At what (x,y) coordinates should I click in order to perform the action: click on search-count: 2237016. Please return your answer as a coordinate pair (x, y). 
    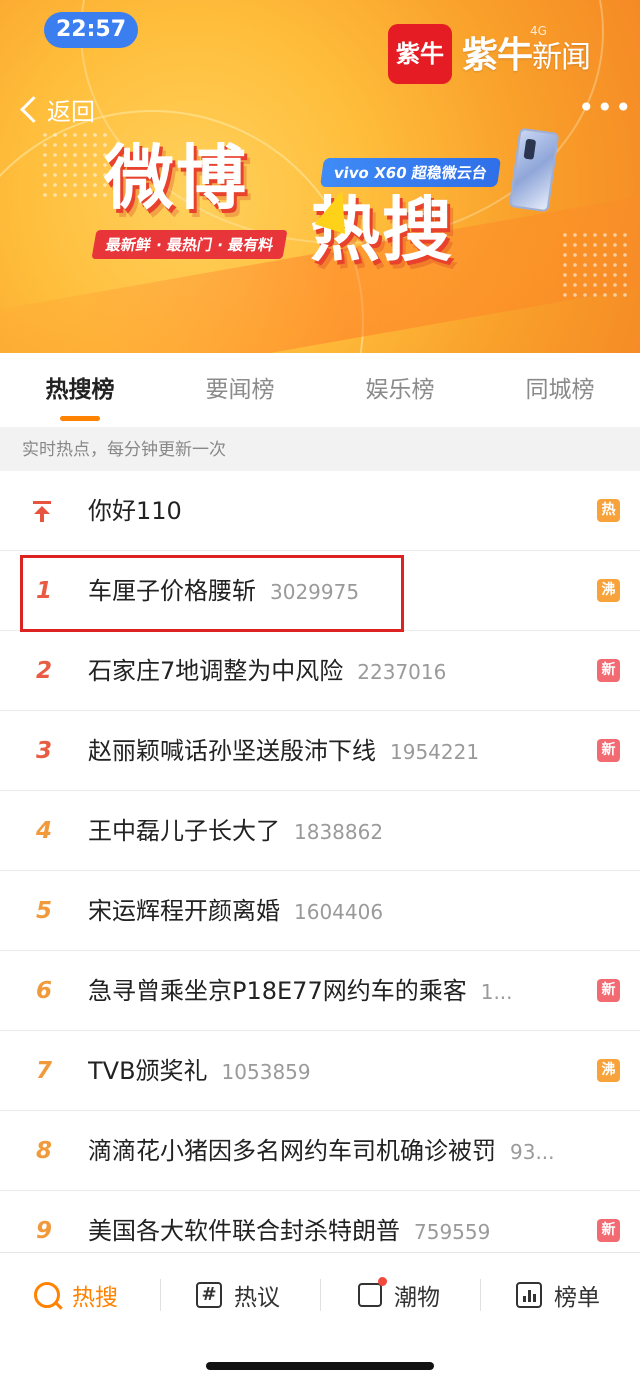
    Looking at the image, I should click on (402, 672).